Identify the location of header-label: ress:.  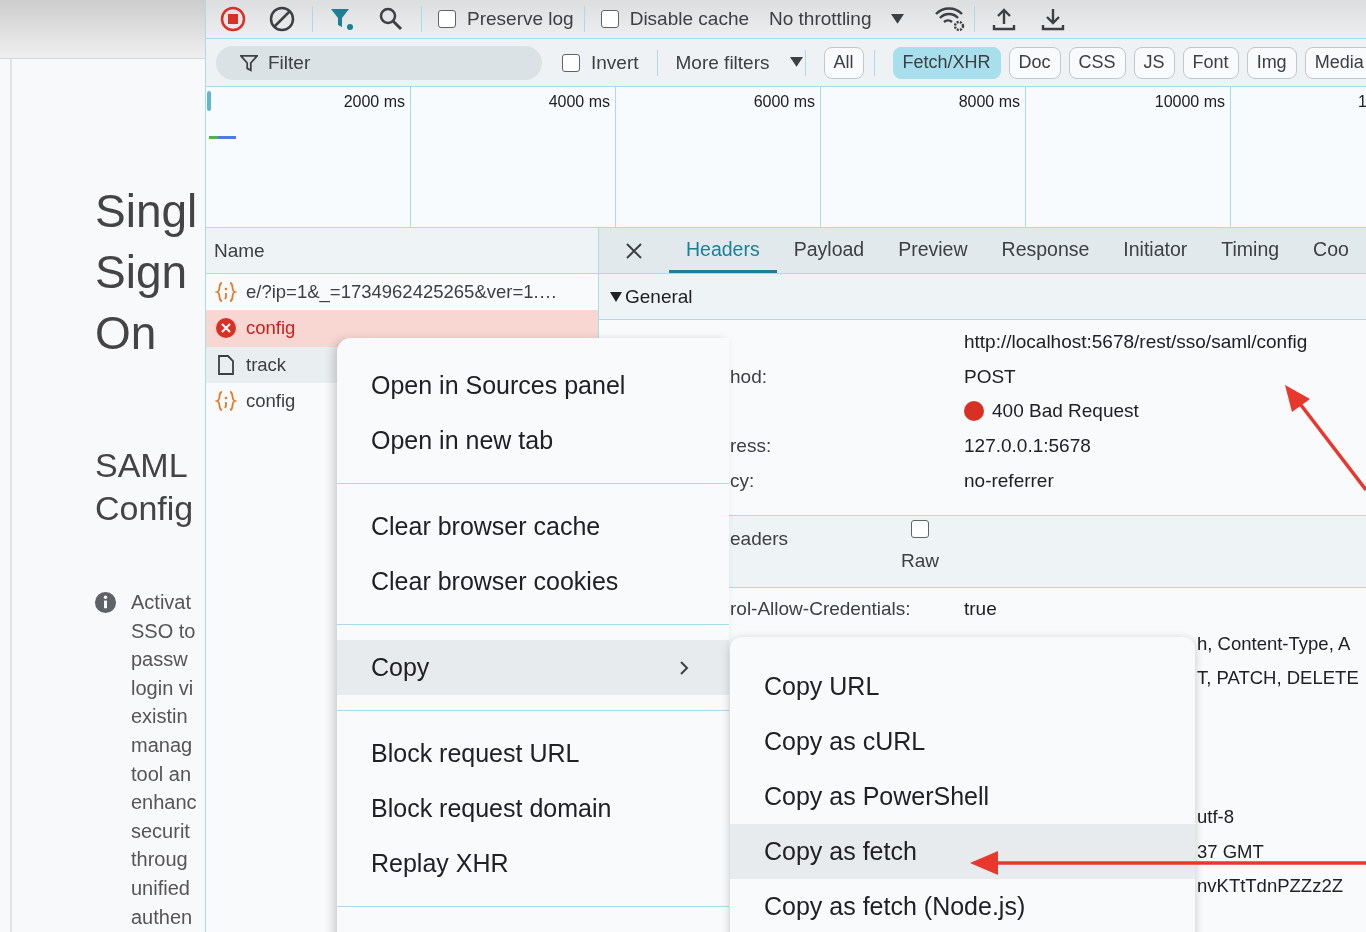
(751, 446).